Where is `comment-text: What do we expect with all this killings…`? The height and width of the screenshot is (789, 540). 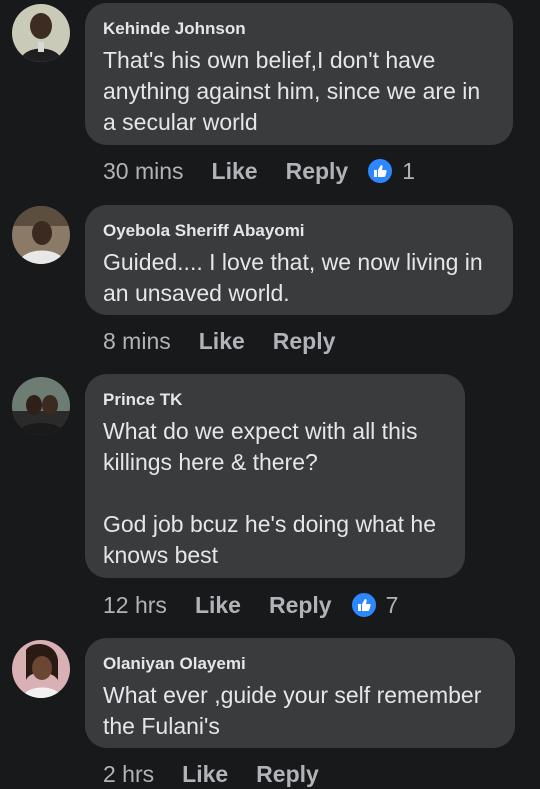 comment-text: What do we expect with all this killings… is located at coordinates (270, 493).